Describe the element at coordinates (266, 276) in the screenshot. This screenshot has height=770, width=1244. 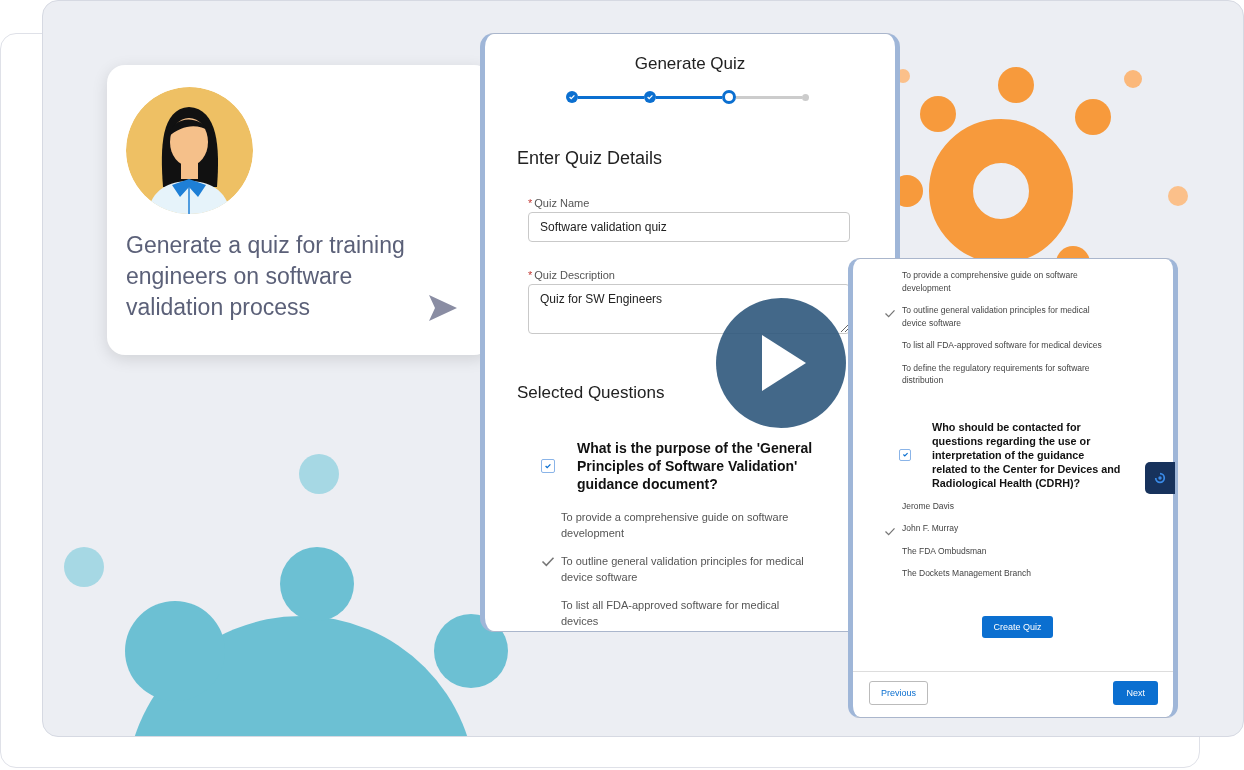
I see `prompt-text: Generate a quiz for training engineers on software validation process` at that location.